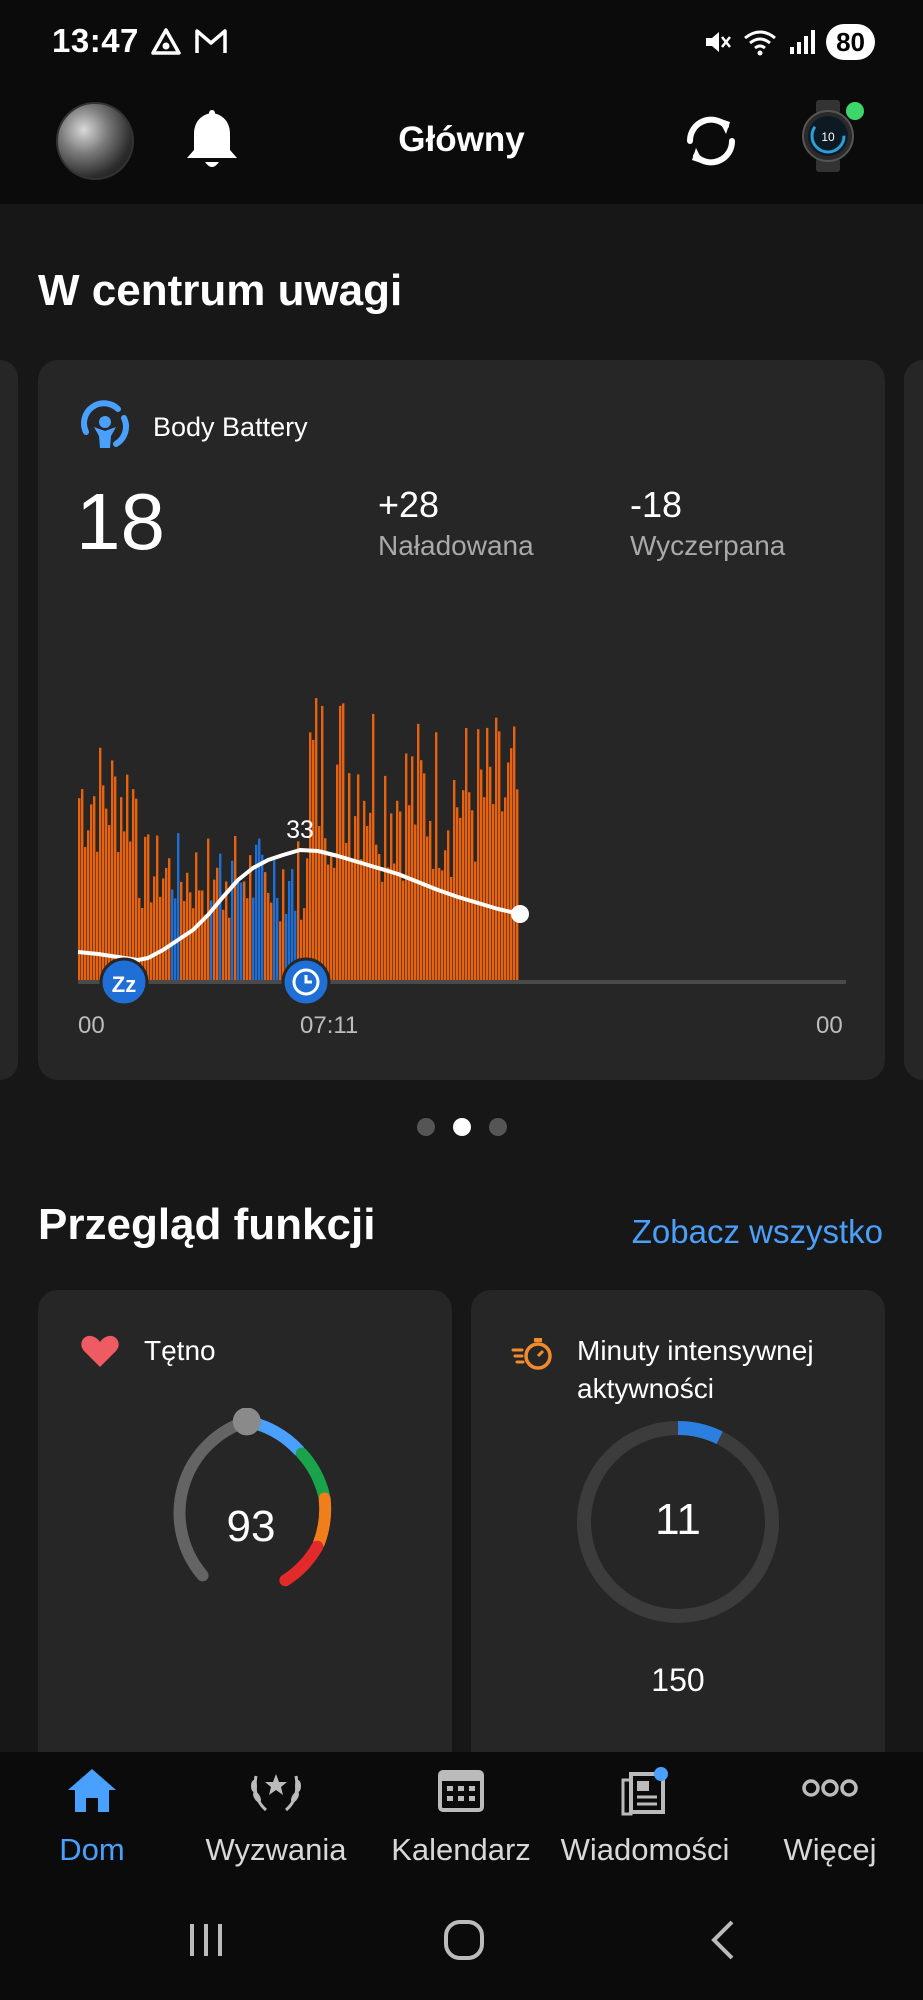 The width and height of the screenshot is (923, 2000). What do you see at coordinates (722, 1942) in the screenshot?
I see `back-button` at bounding box center [722, 1942].